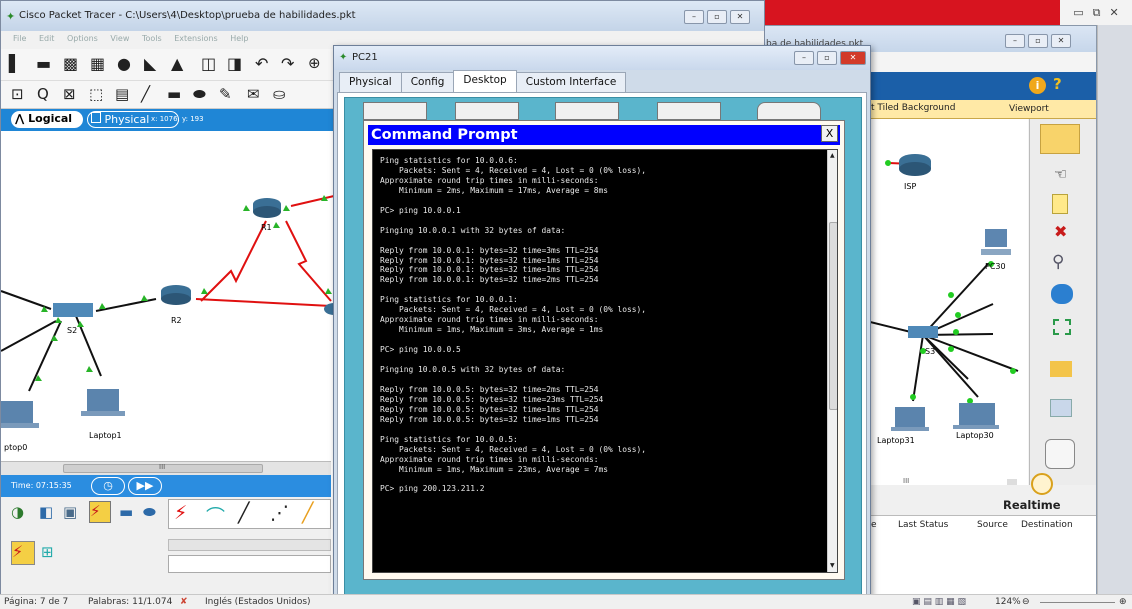 The image size is (1132, 609). I want to click on grid-icon: ⊞, so click(47, 552).